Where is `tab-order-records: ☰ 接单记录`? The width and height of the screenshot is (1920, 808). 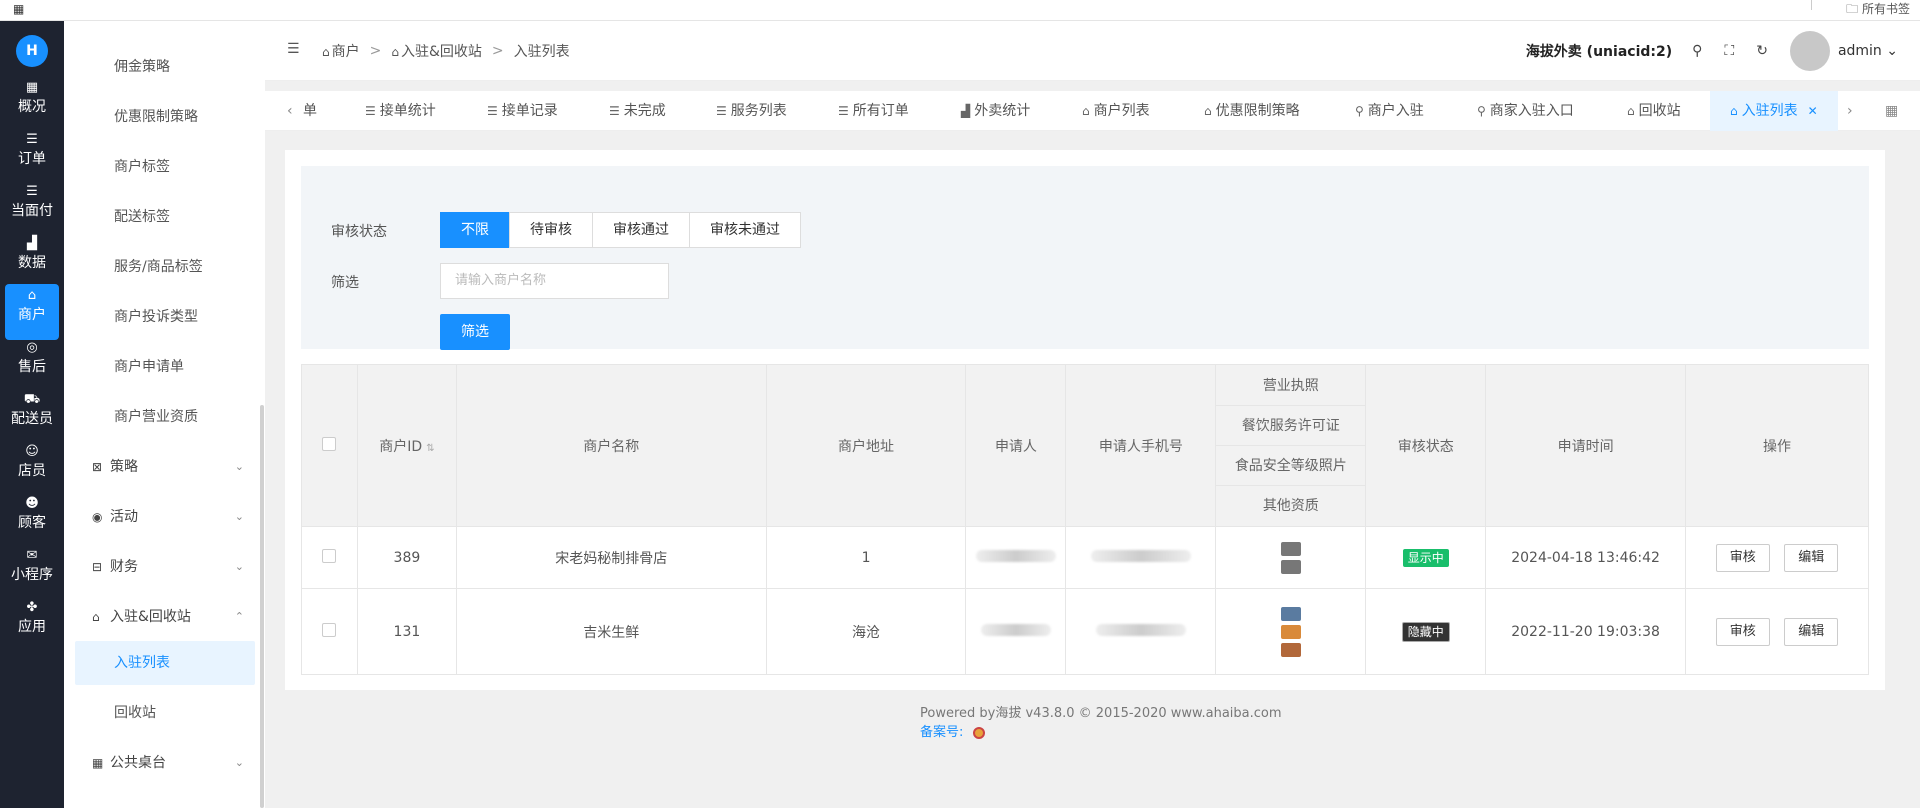 tab-order-records: ☰ 接单记录 is located at coordinates (522, 111).